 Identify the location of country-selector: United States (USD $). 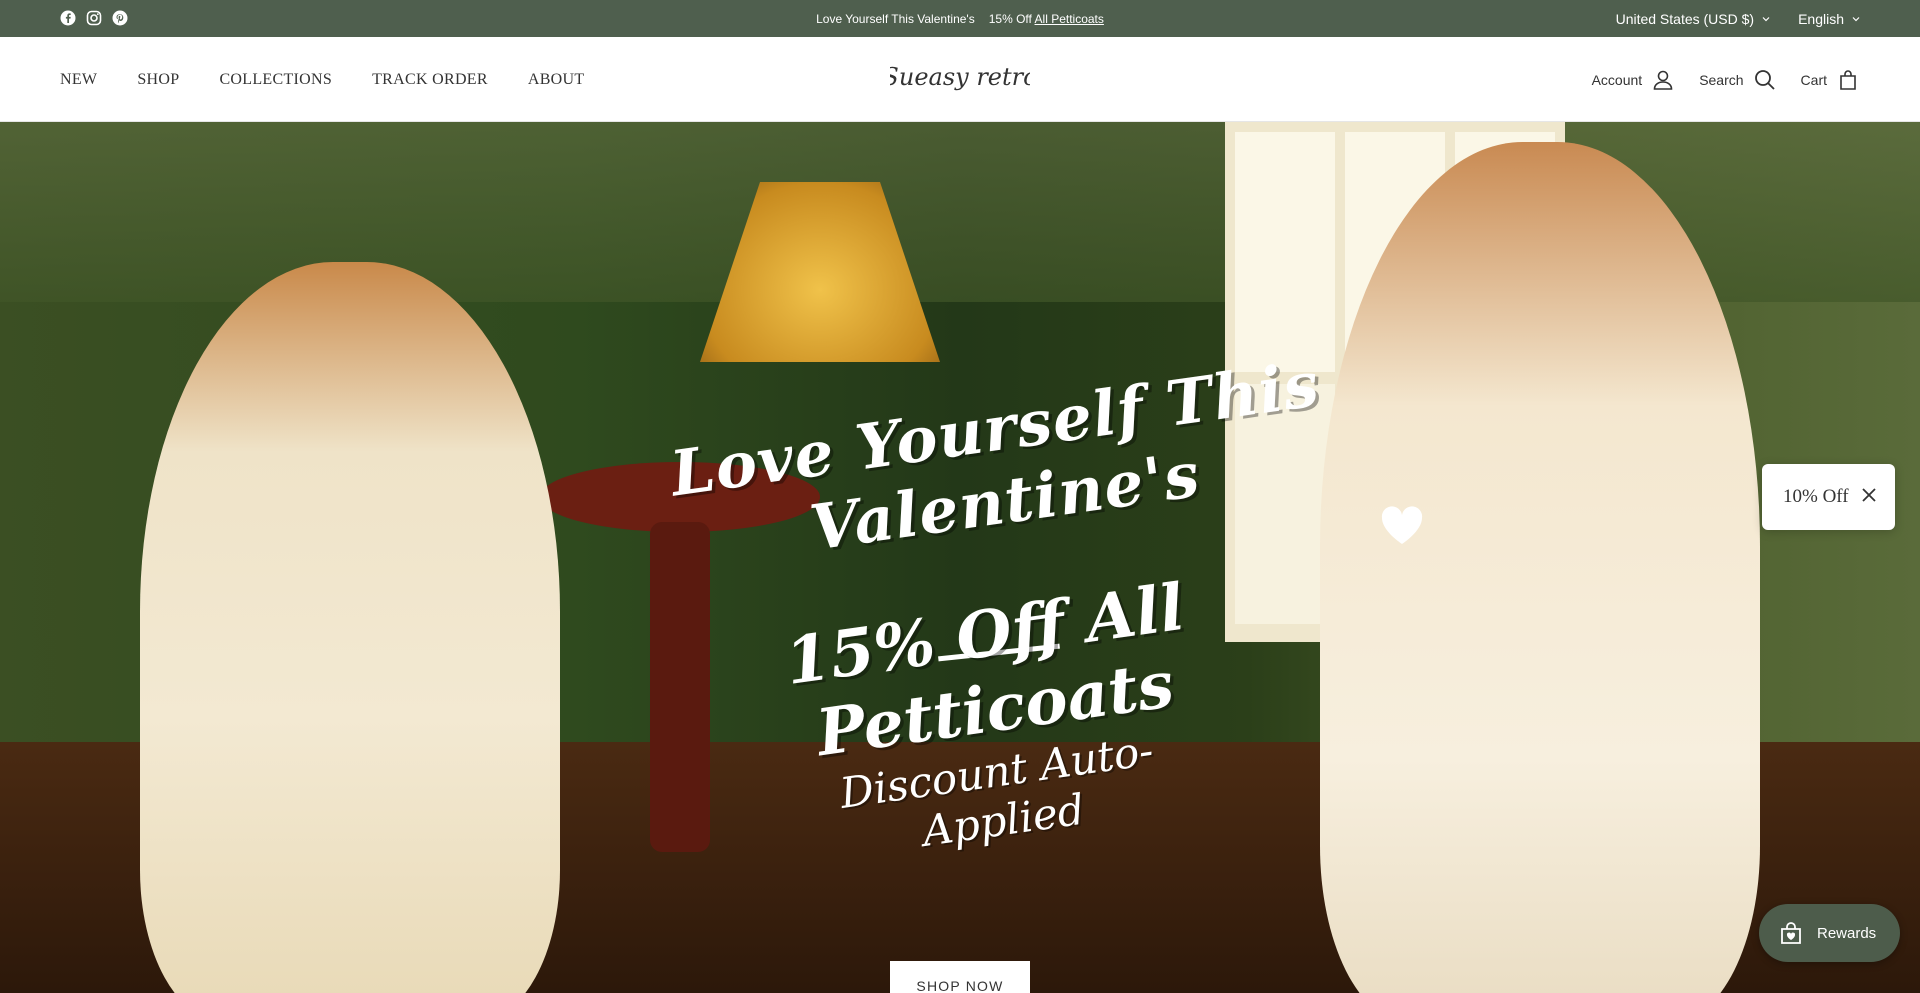
(1693, 19).